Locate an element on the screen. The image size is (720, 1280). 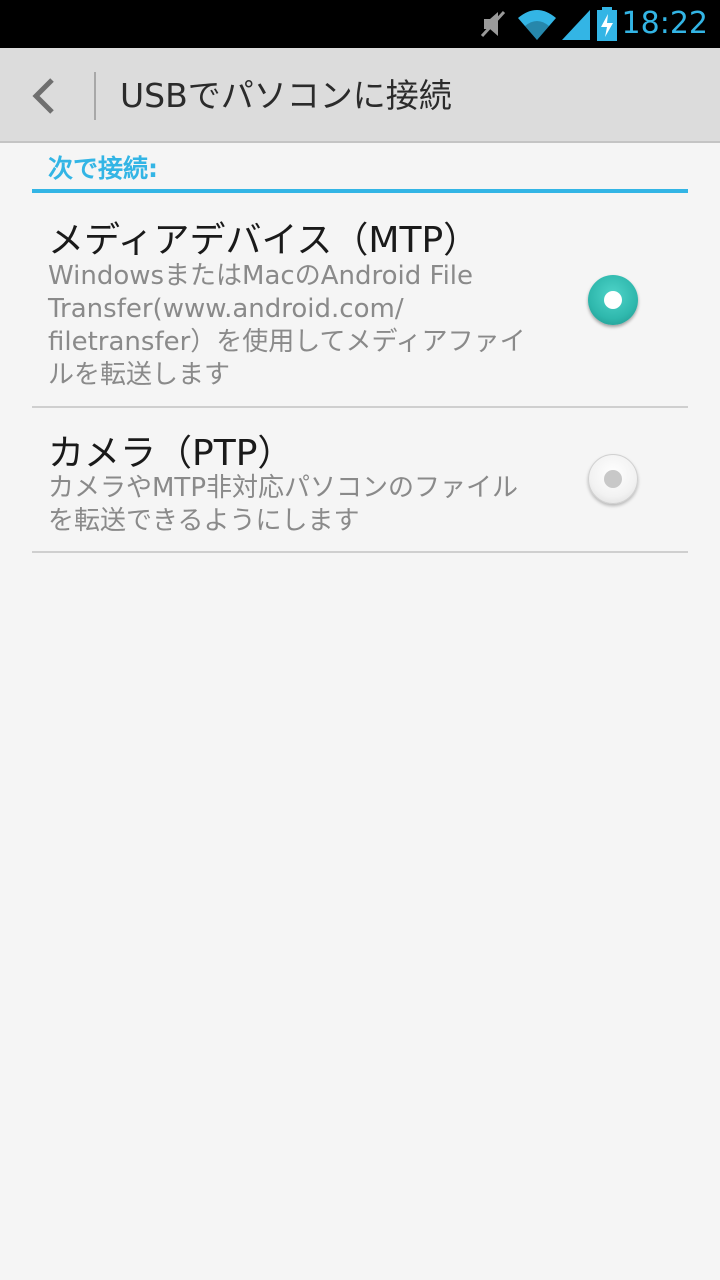
option-ptp-title: カメラ（PTP） is located at coordinates (171, 453).